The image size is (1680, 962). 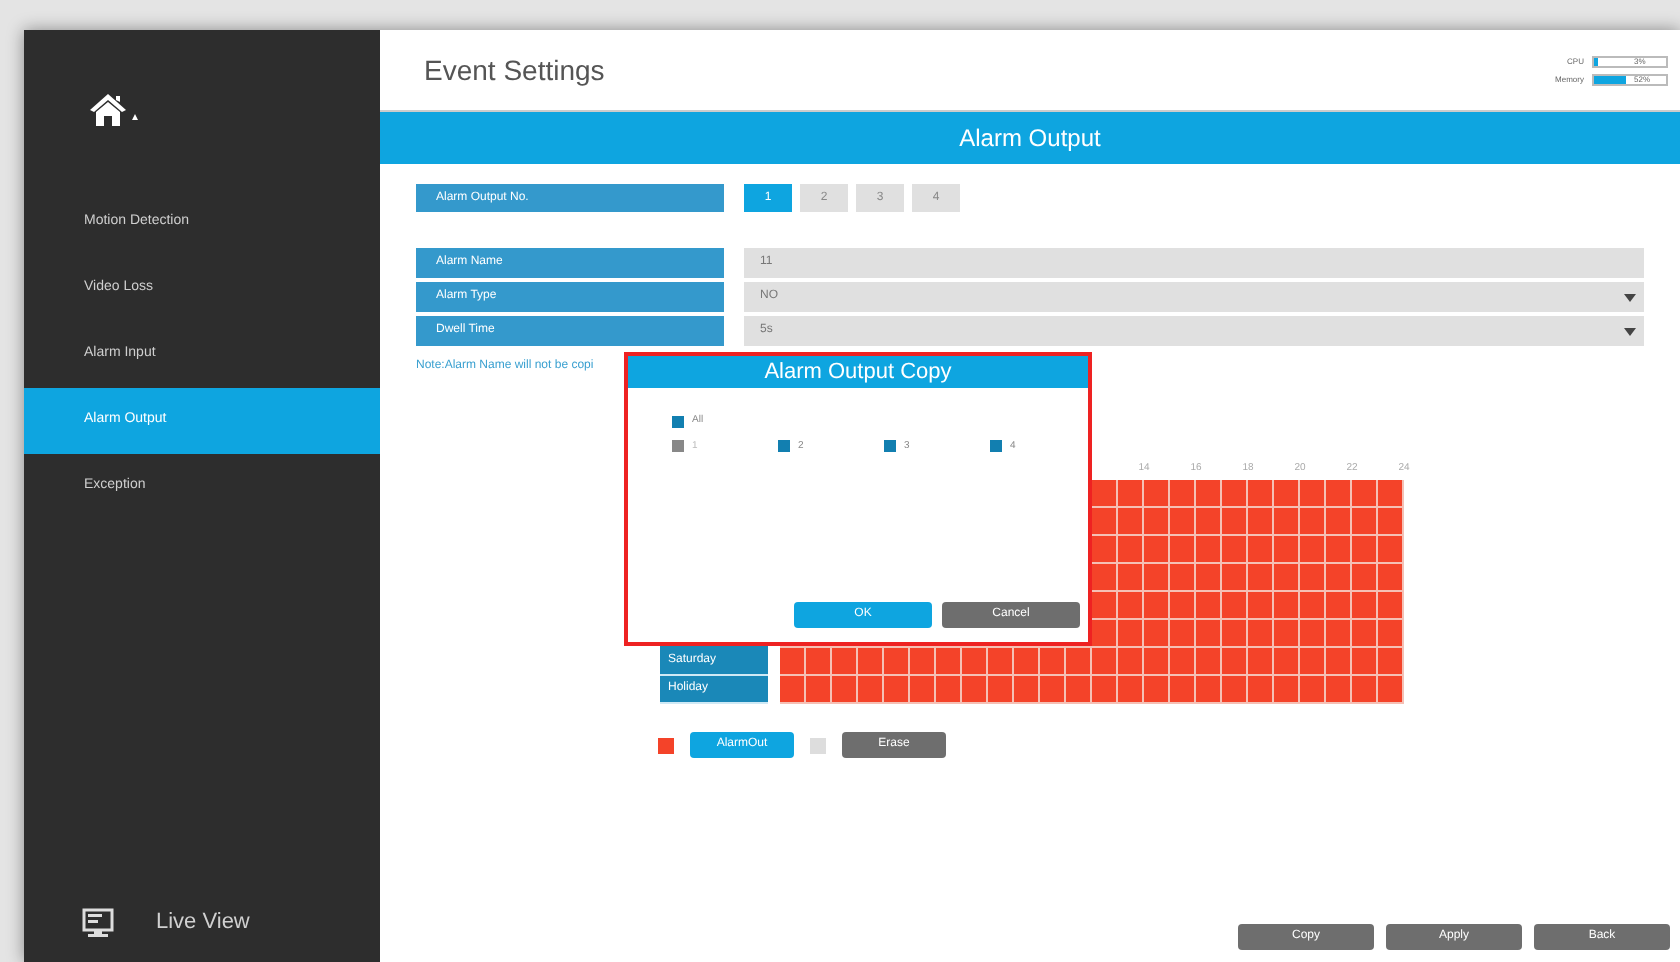 I want to click on home-icon, so click(x=114, y=110).